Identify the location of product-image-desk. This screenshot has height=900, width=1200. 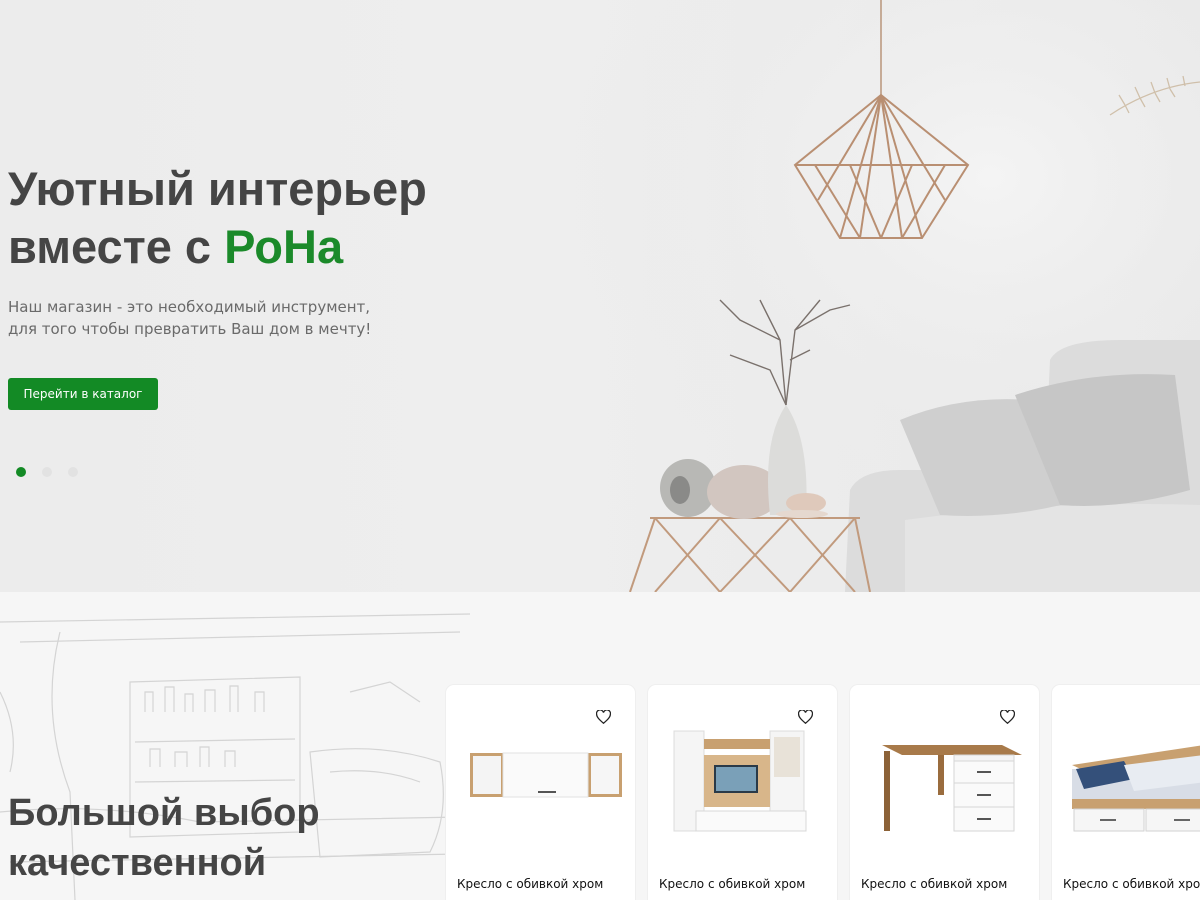
(952, 788).